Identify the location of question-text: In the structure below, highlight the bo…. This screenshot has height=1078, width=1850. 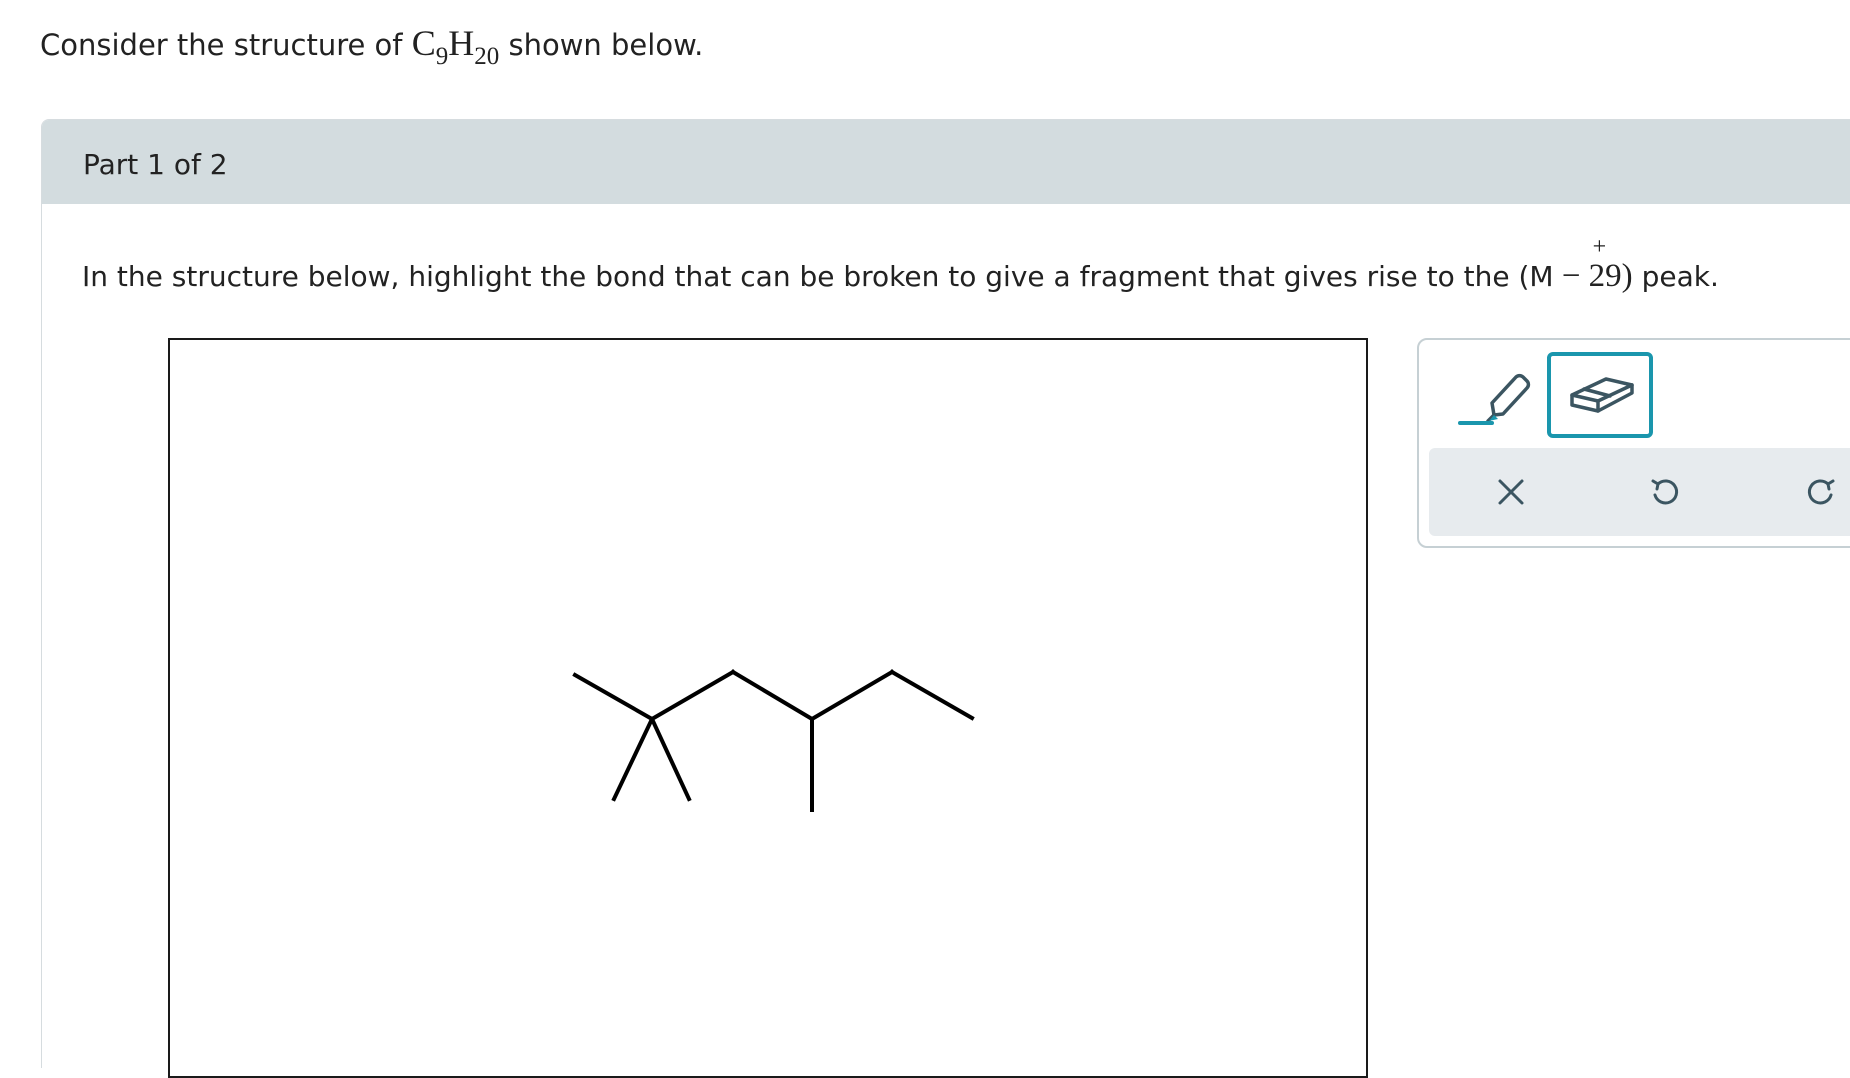
(900, 264).